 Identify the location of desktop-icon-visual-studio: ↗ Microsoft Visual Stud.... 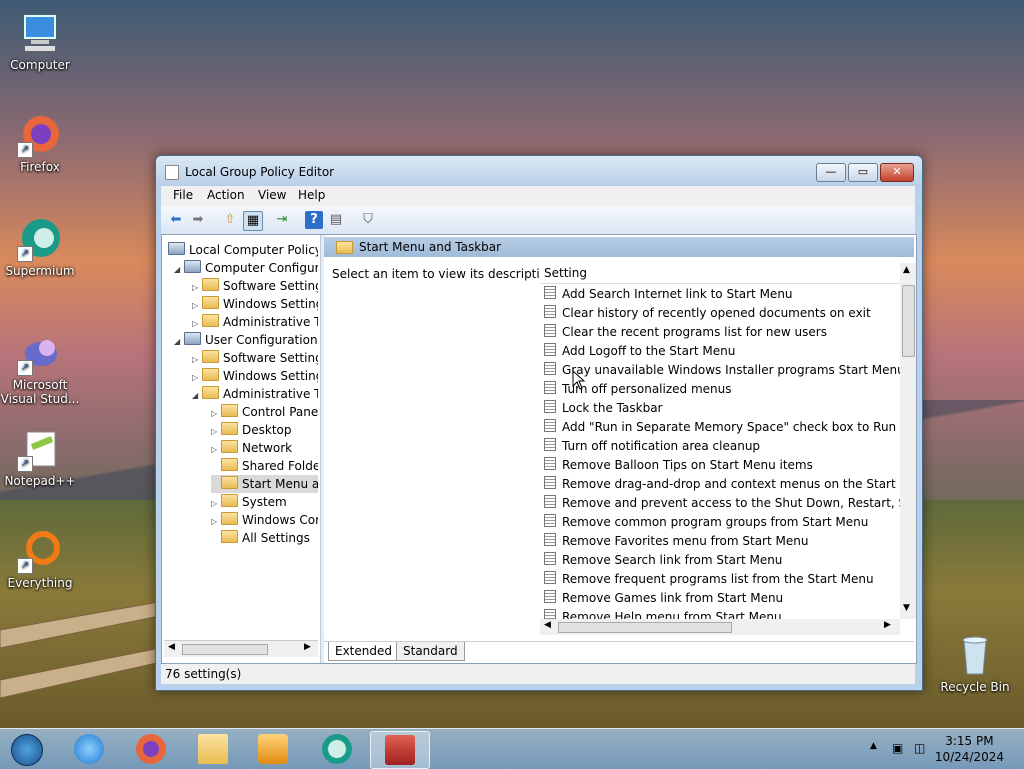
(40, 368).